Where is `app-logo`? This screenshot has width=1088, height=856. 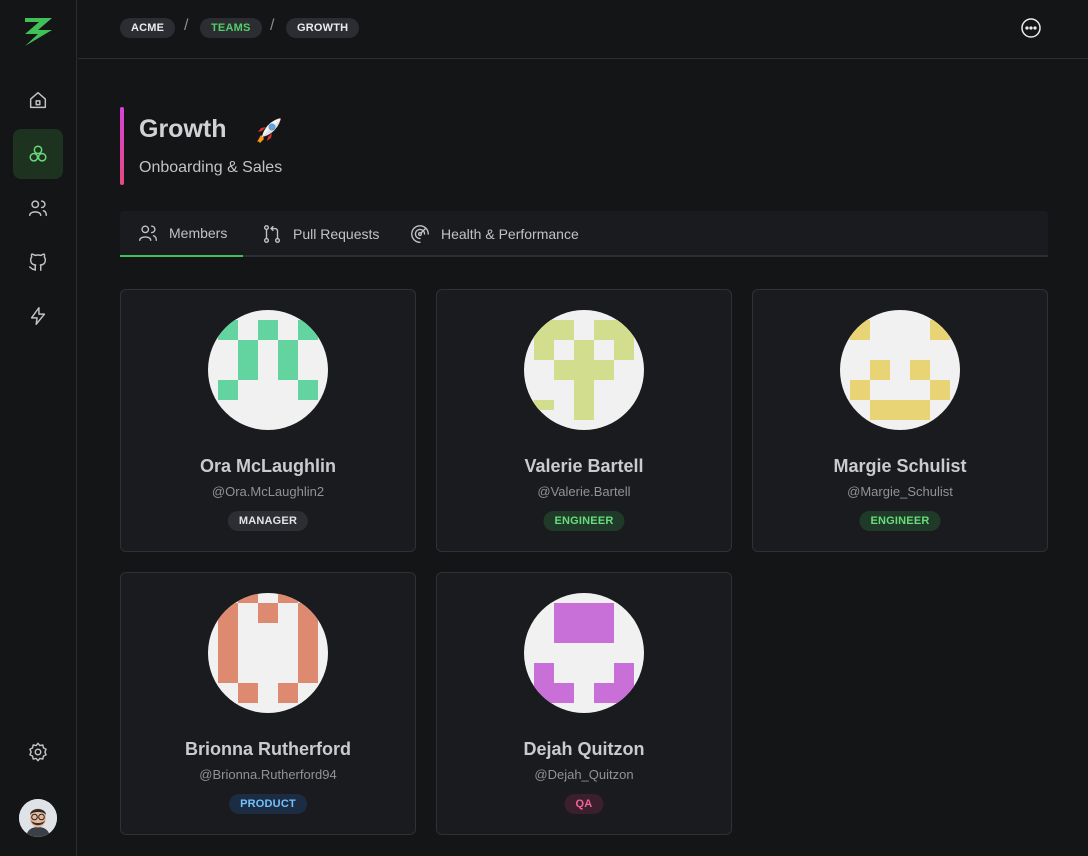
app-logo is located at coordinates (38, 32).